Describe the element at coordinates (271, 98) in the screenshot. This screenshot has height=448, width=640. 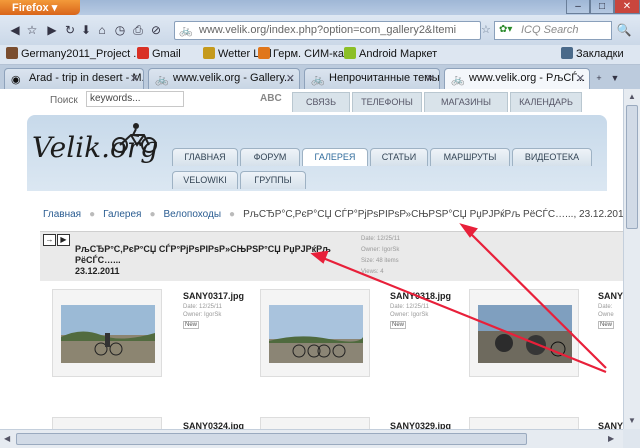
I see `abc-link: ABC` at that location.